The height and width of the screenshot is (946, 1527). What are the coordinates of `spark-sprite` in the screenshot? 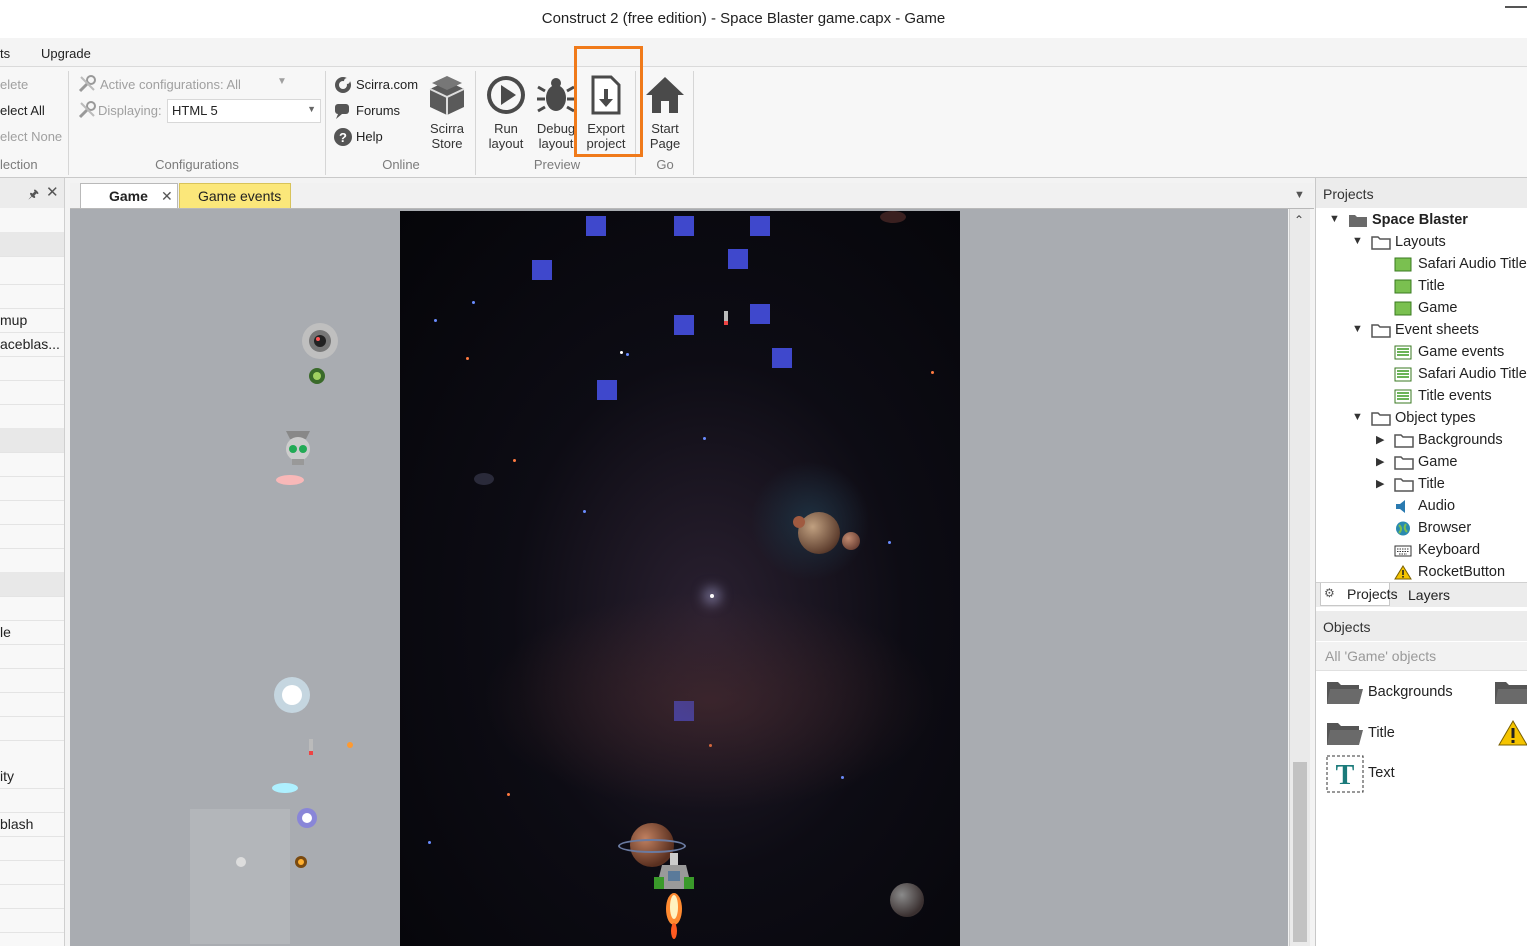 It's located at (350, 745).